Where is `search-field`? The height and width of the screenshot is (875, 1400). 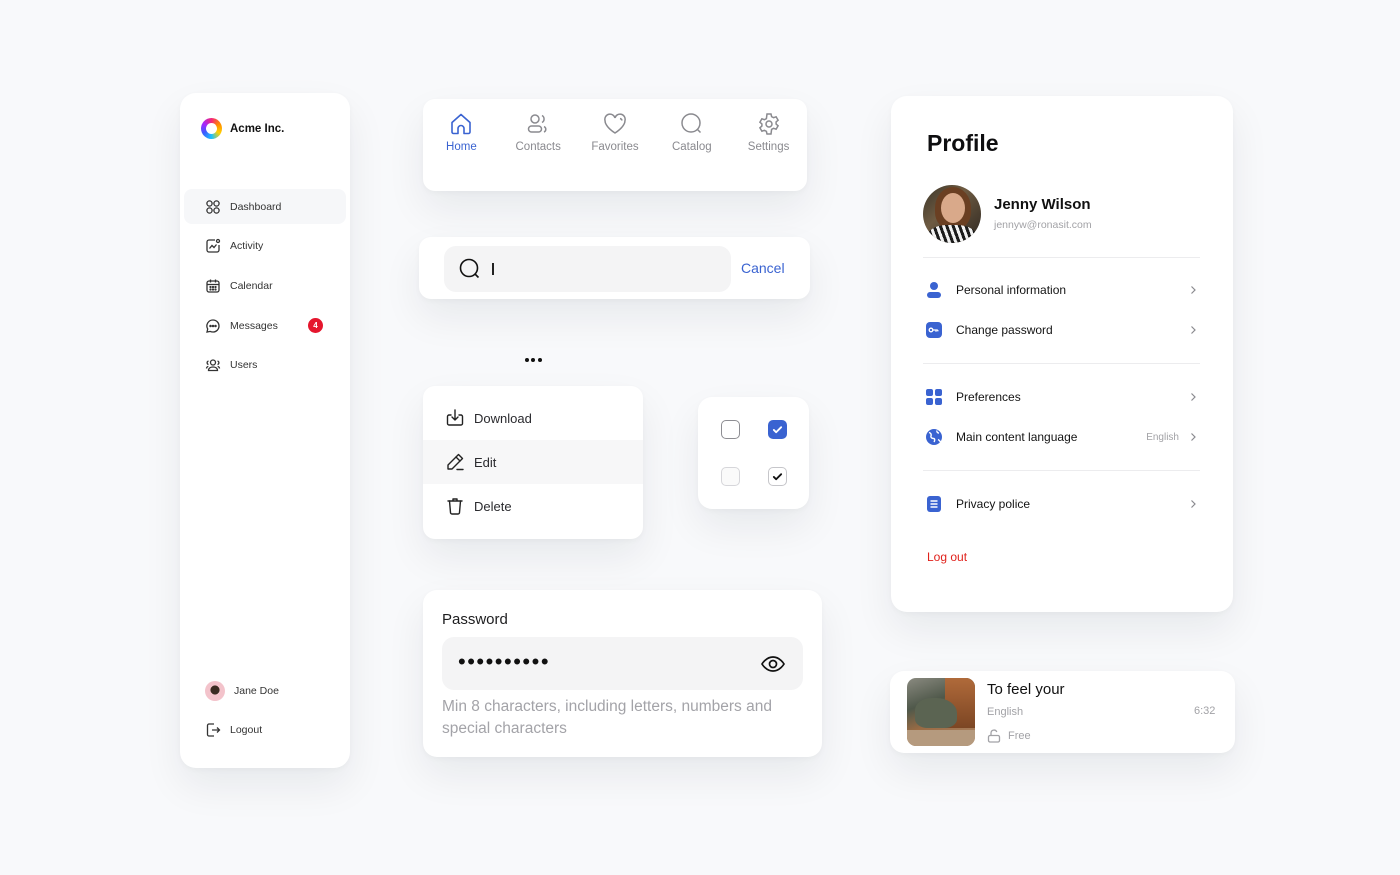 search-field is located at coordinates (587, 269).